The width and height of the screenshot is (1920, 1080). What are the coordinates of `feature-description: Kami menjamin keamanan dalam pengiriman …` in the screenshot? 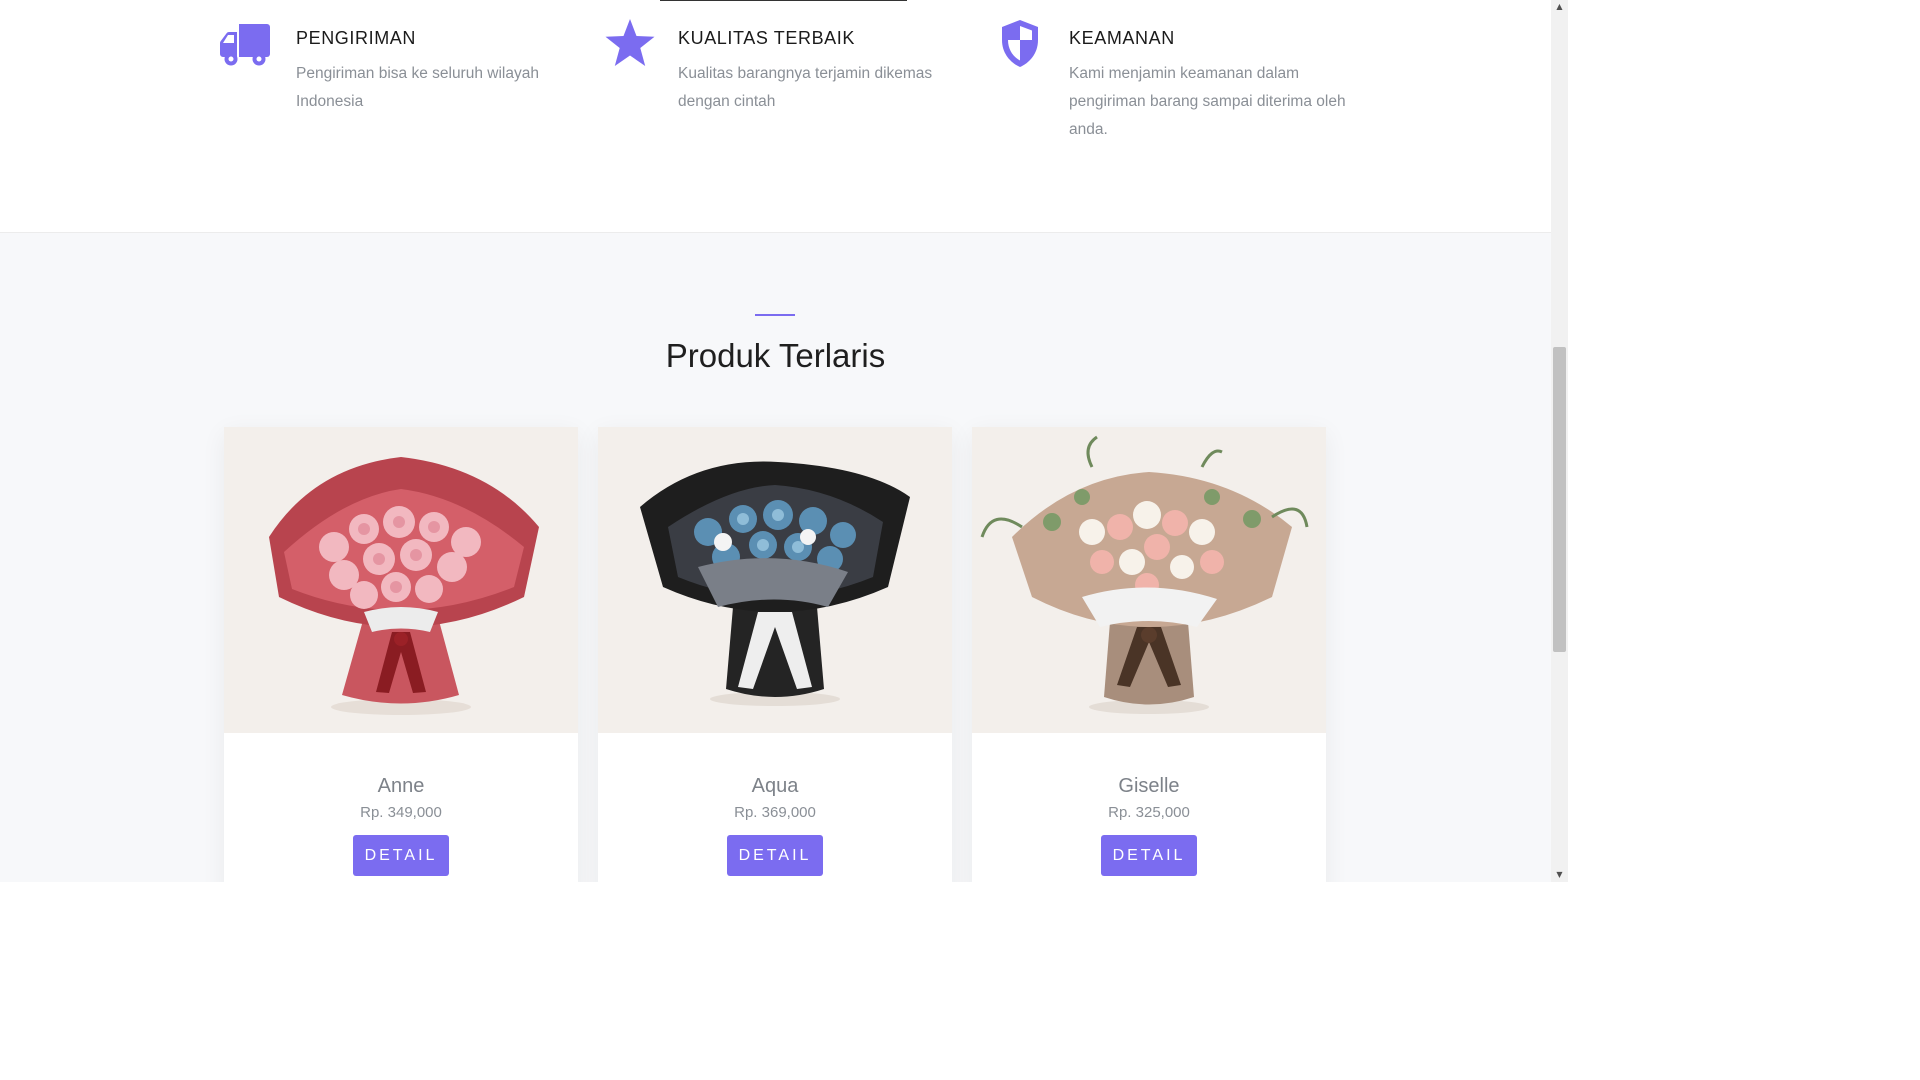 It's located at (1207, 101).